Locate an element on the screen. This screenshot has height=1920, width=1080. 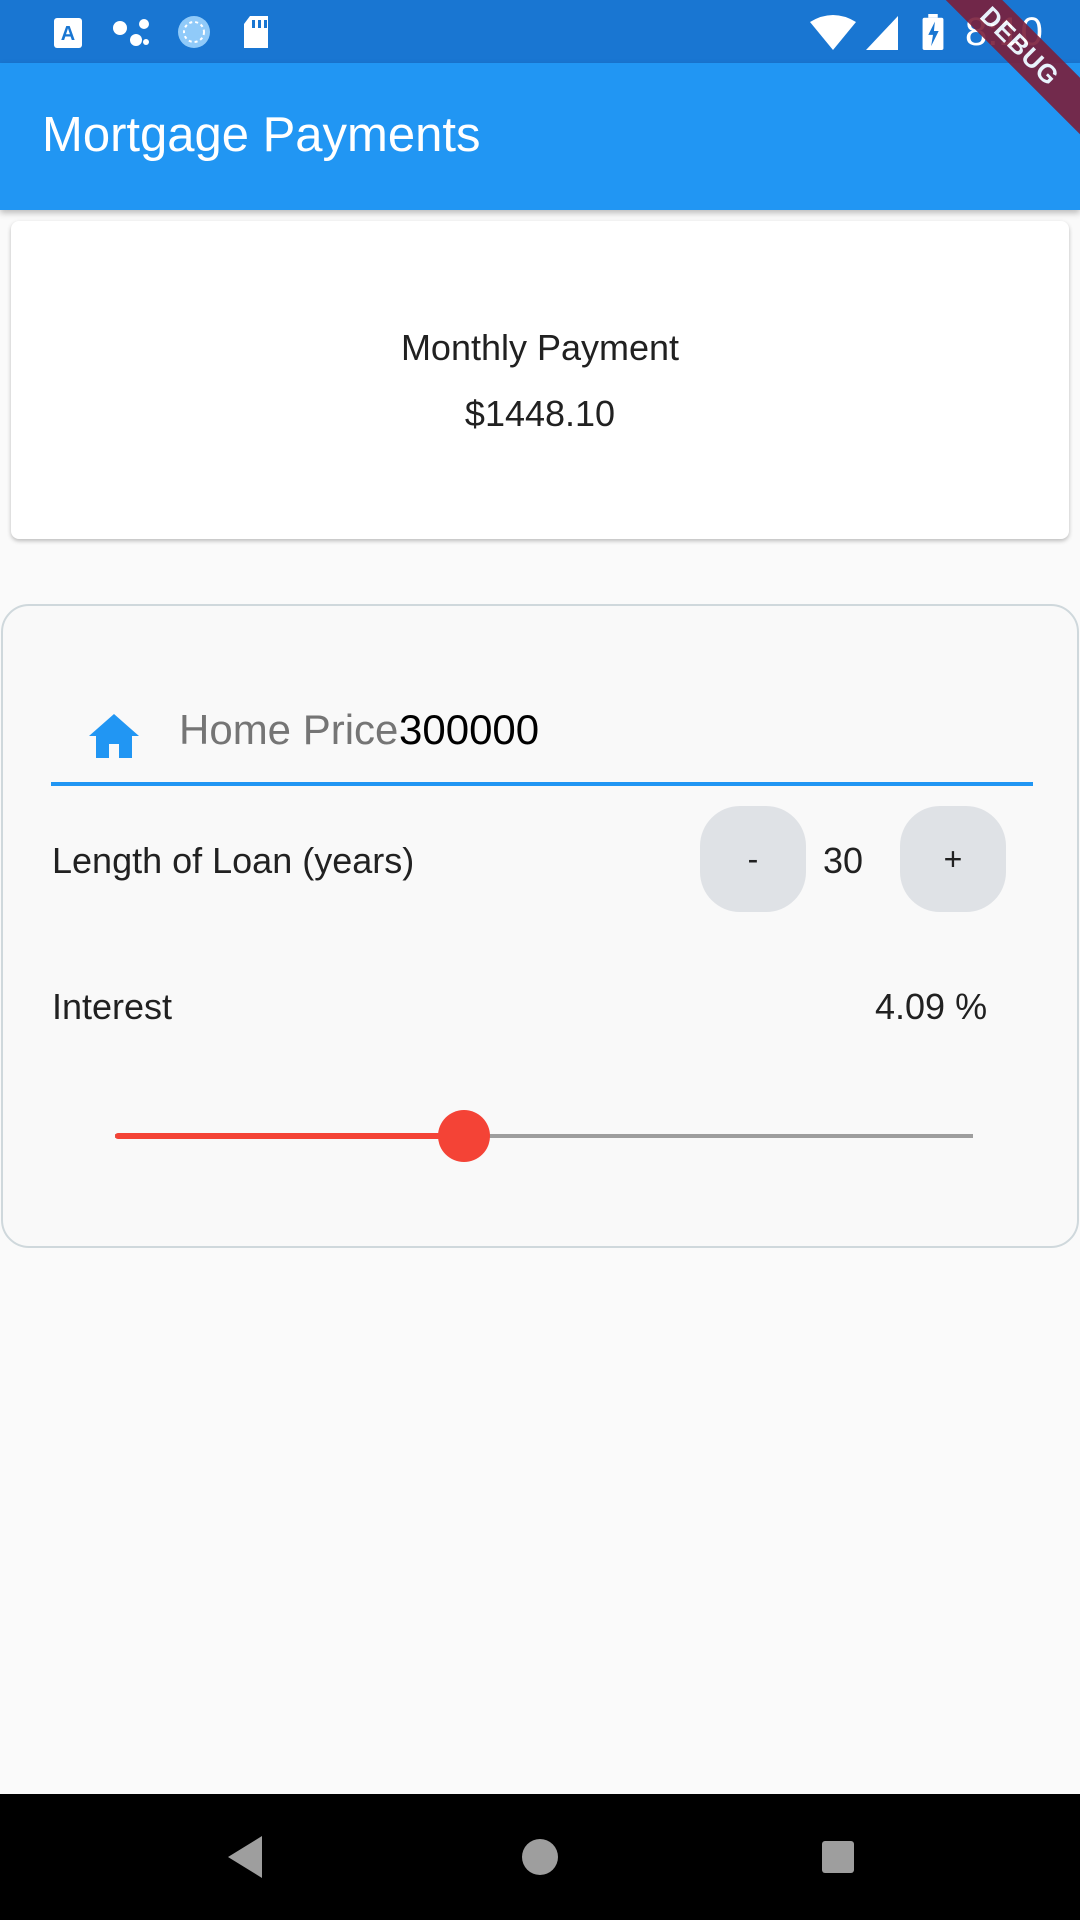
wifi-icon is located at coordinates (833, 32).